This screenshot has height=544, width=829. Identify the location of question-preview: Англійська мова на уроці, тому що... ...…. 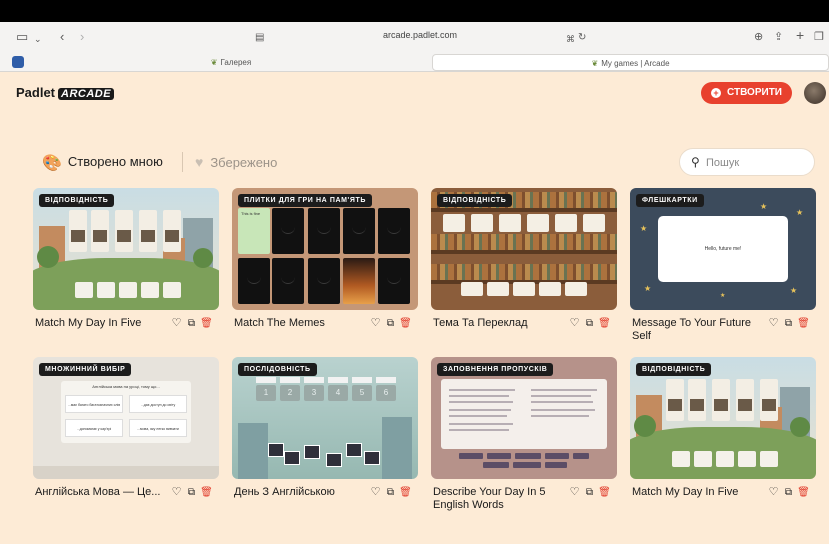
(126, 412).